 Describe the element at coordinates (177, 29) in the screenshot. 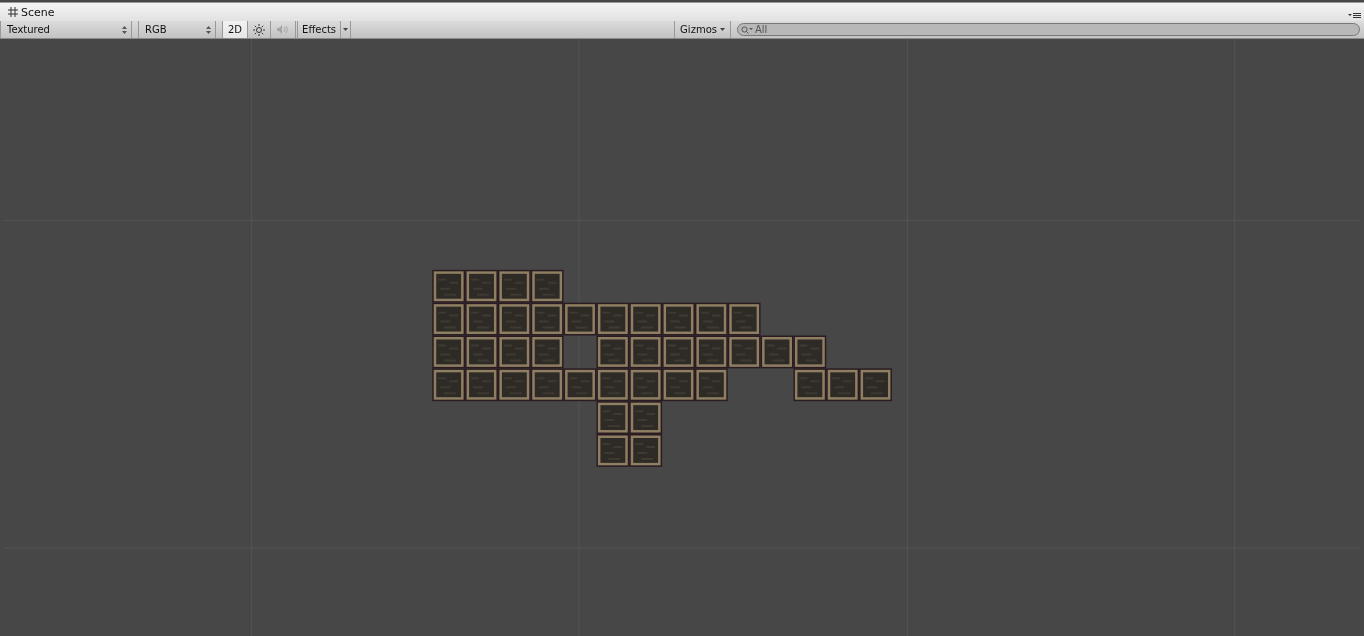

I see `render-mode-dropdown: RGB` at that location.